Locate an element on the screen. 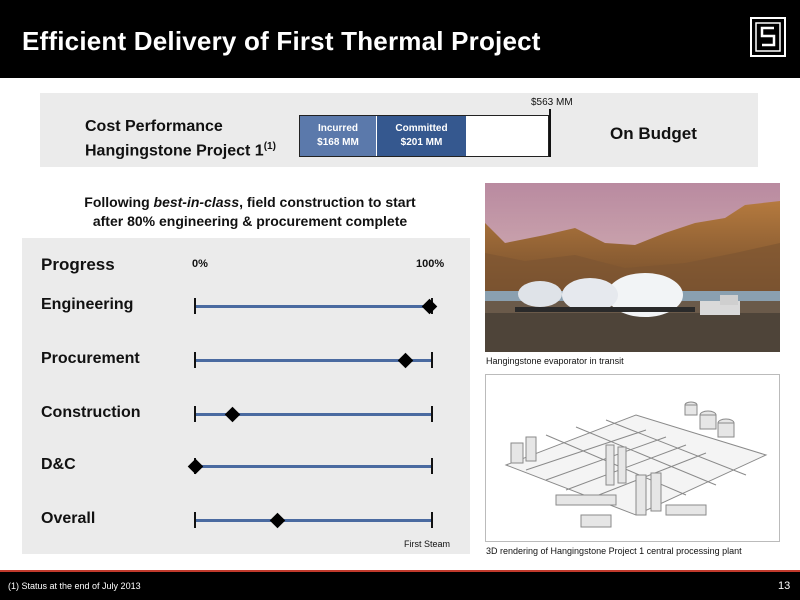 Image resolution: width=800 pixels, height=600 pixels. incurred-segment: Incurred $168 MM is located at coordinates (338, 136).